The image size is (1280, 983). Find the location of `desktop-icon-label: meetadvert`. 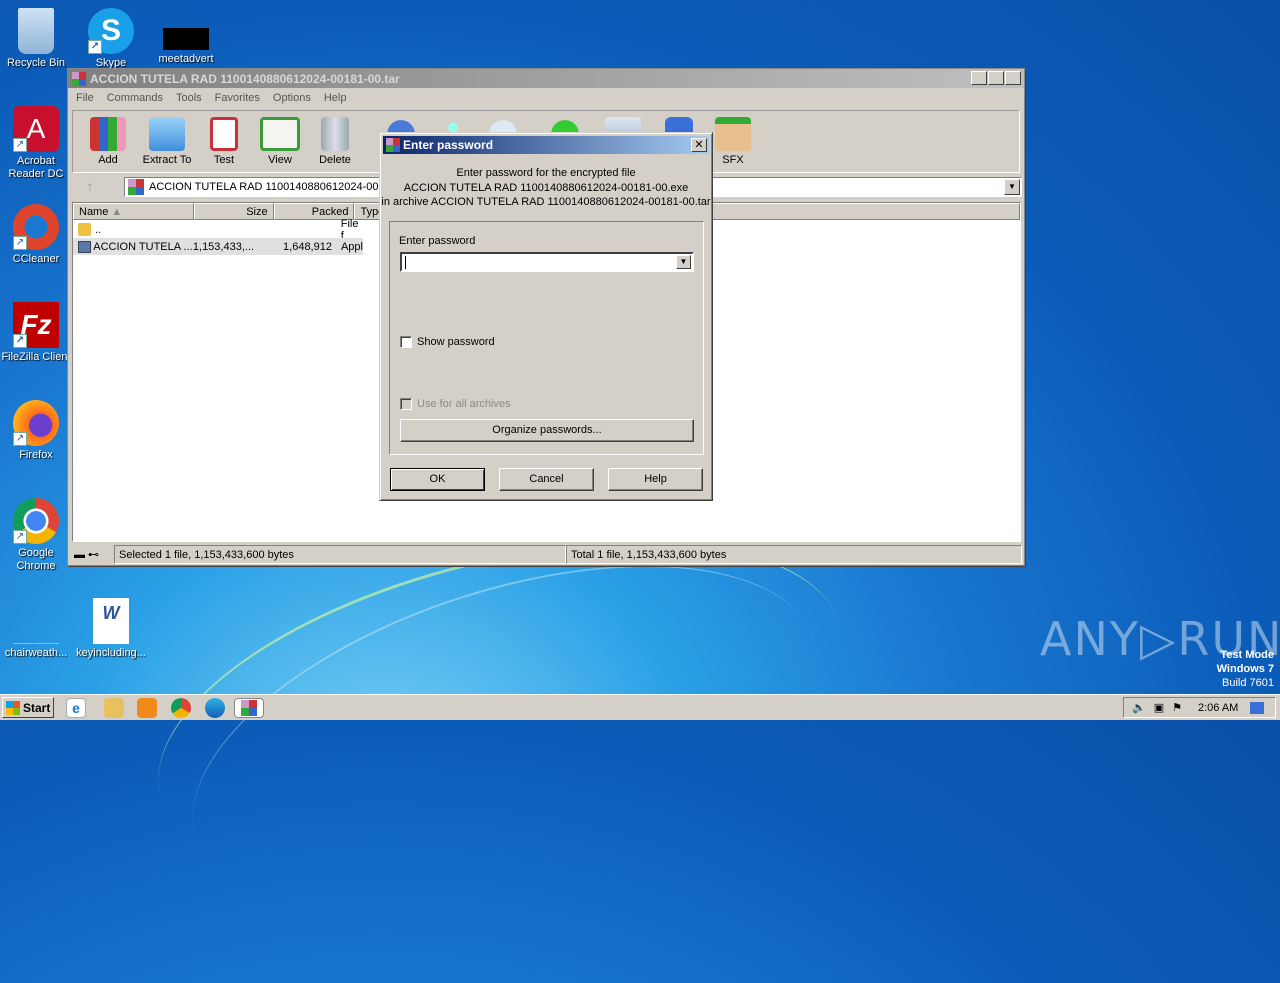

desktop-icon-label: meetadvert is located at coordinates (186, 59).